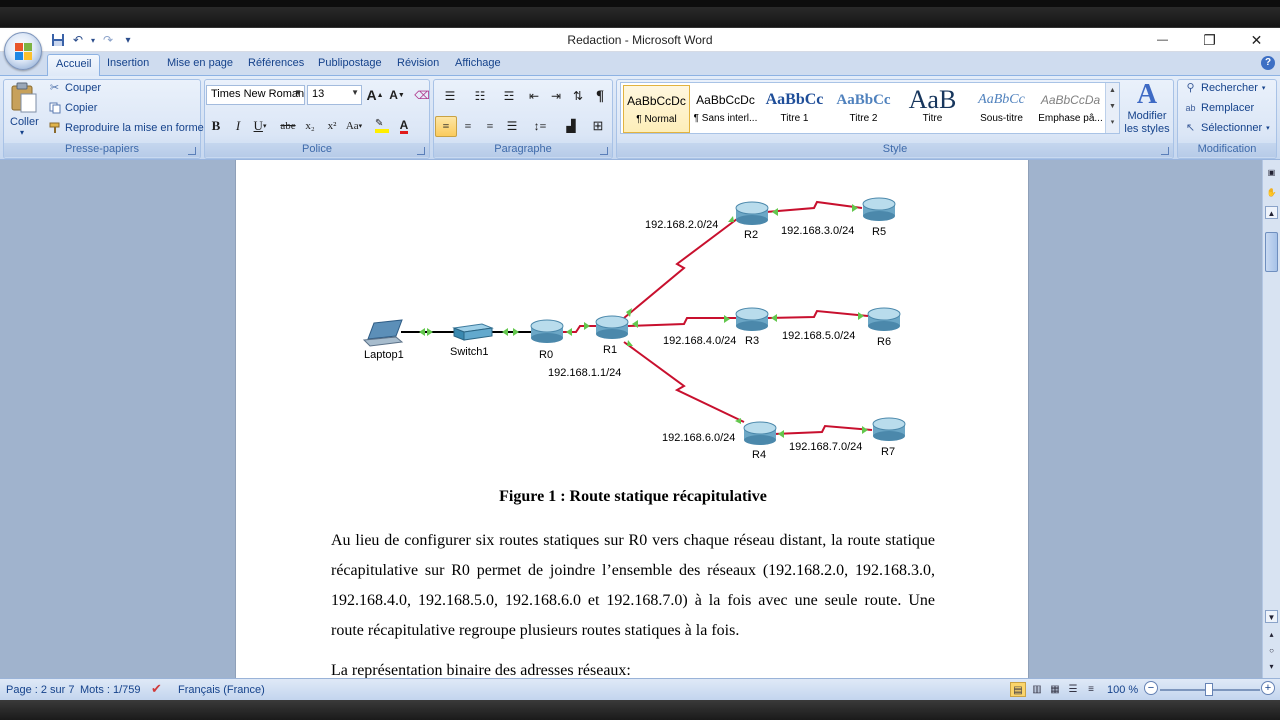  I want to click on justify-button: ☰, so click(512, 126).